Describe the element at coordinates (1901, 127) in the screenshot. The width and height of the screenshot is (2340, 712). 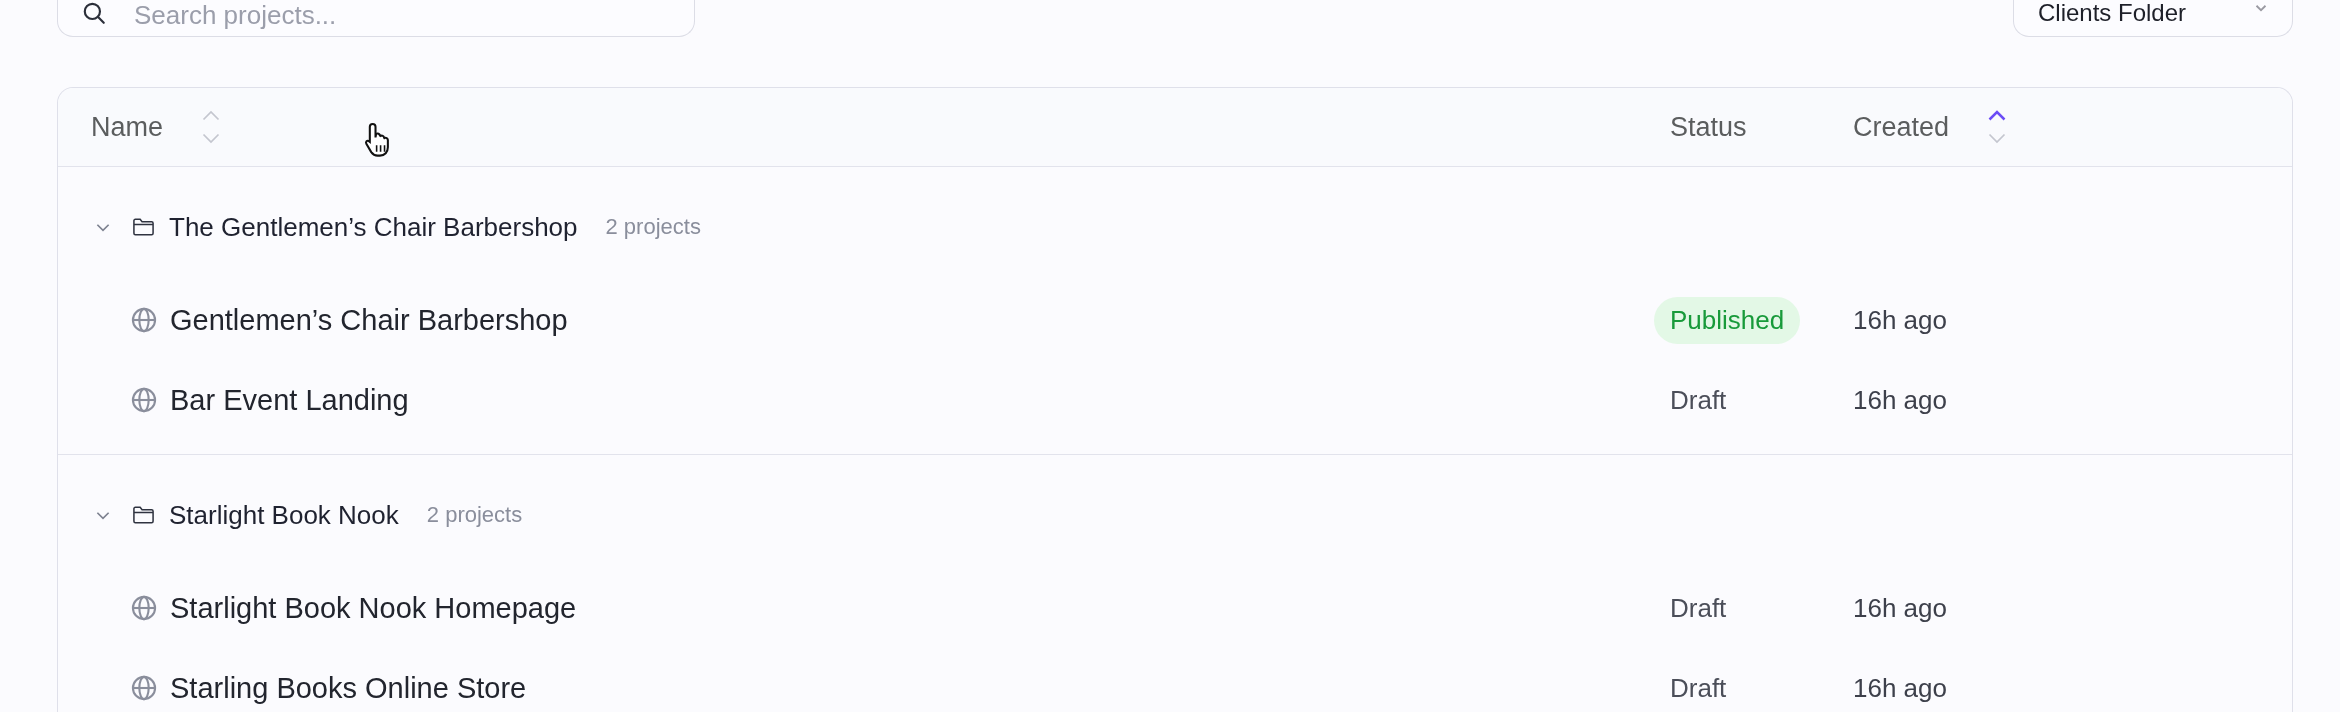
I see `column-header: Created` at that location.